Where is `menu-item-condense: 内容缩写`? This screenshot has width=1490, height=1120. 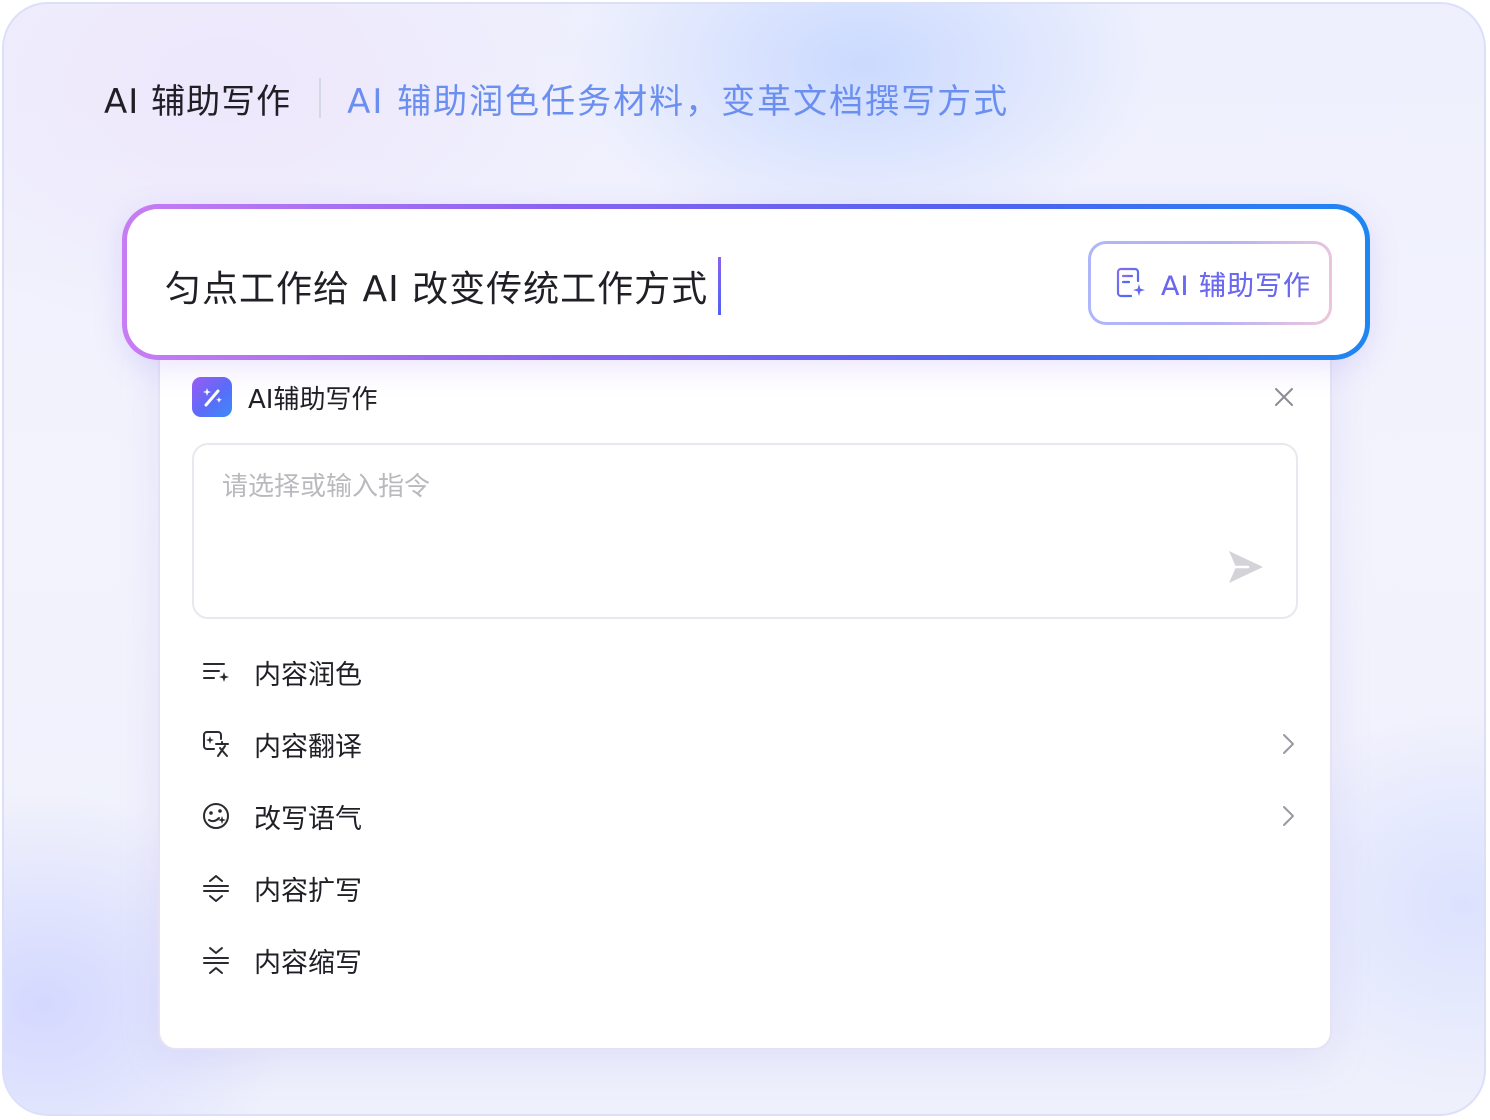 menu-item-condense: 内容缩写 is located at coordinates (748, 960).